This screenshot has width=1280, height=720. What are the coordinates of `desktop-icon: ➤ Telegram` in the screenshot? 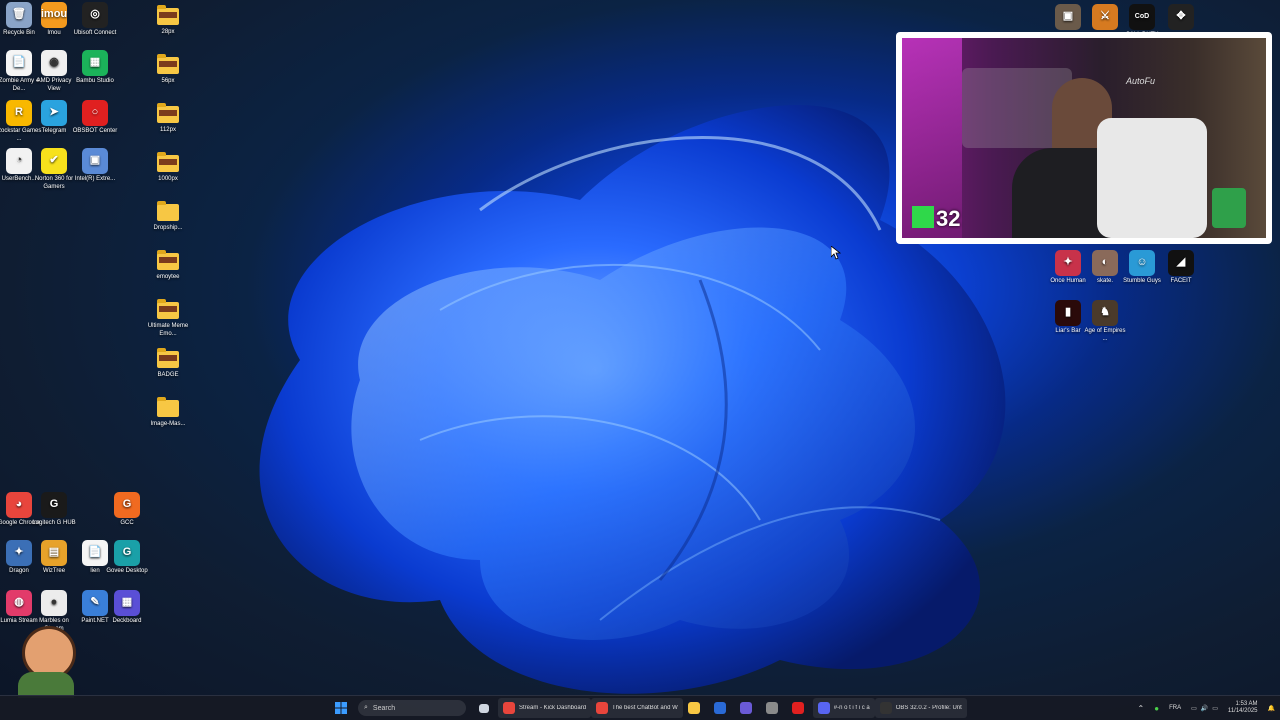 It's located at (54, 118).